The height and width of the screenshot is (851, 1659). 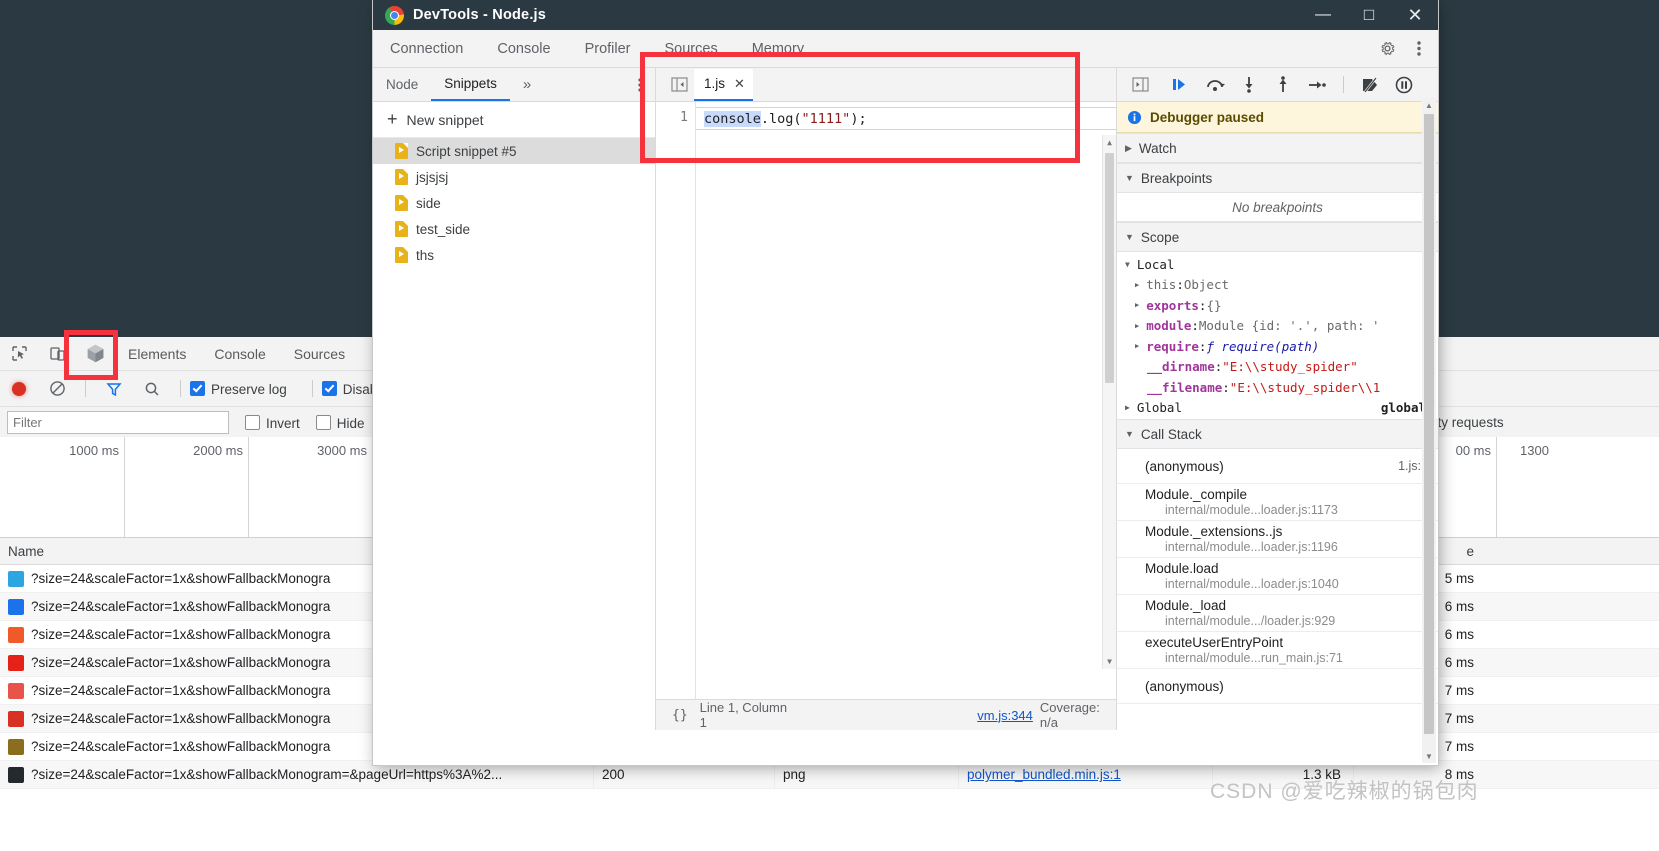 What do you see at coordinates (95, 354) in the screenshot?
I see `node-cube-icon` at bounding box center [95, 354].